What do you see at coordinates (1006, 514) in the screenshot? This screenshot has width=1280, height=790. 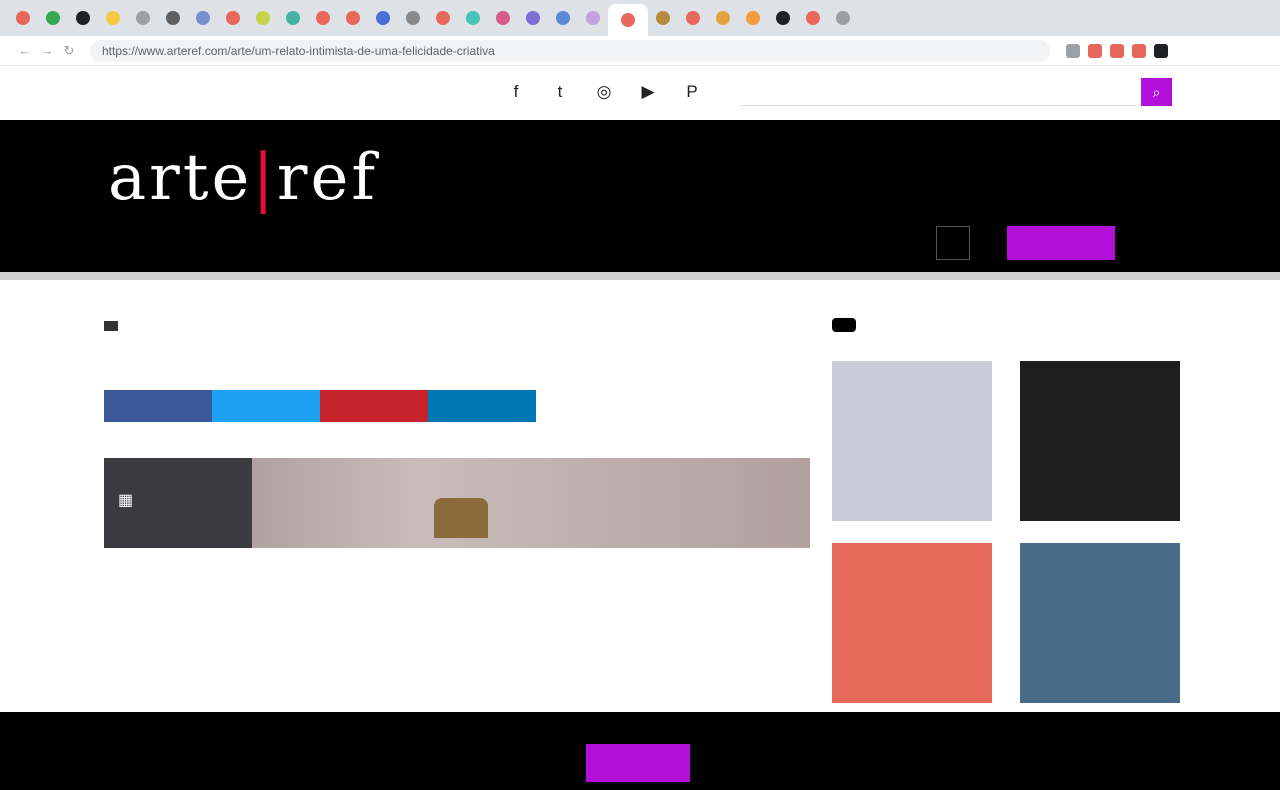 I see `sidebar` at bounding box center [1006, 514].